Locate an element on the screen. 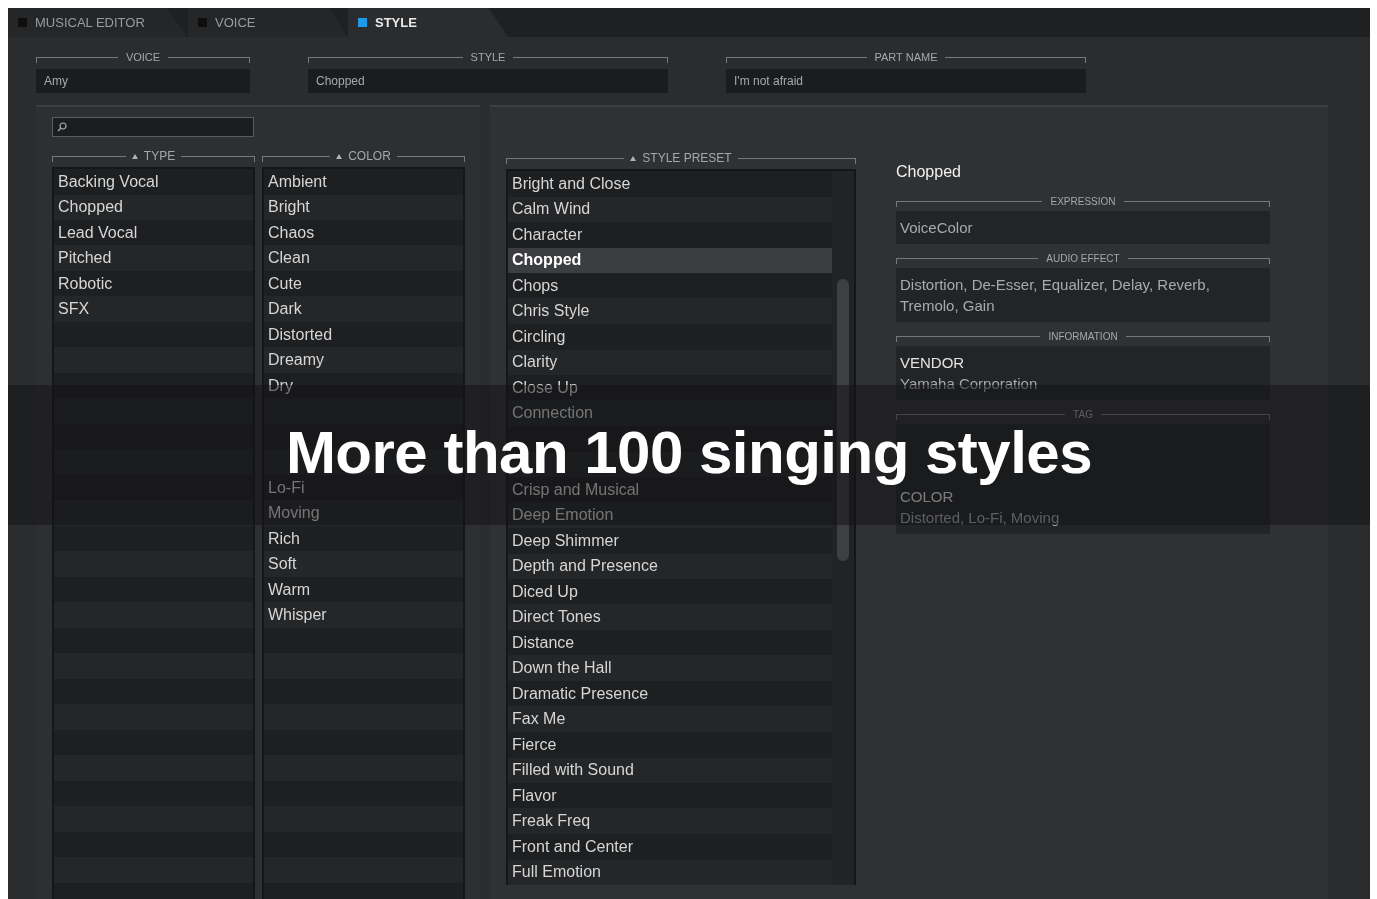 Image resolution: width=1377 pixels, height=899 pixels. list-item: Down the Hall is located at coordinates (670, 668).